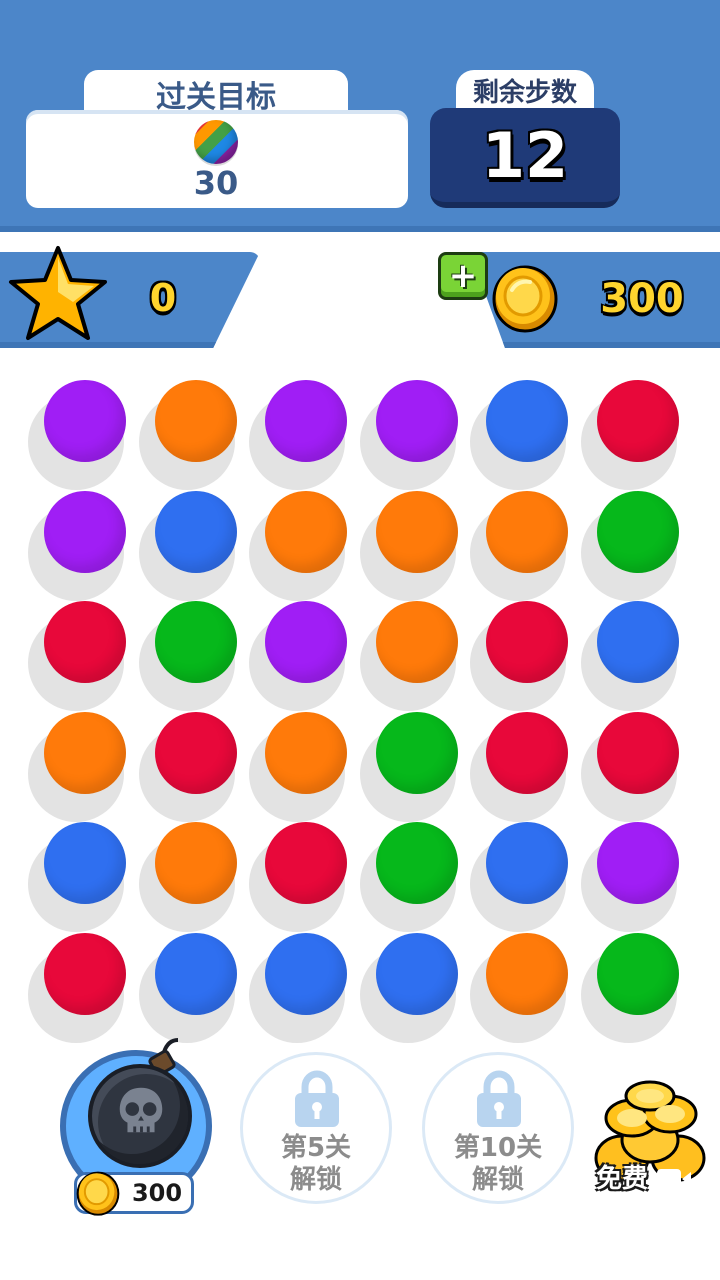 The height and width of the screenshot is (1280, 720). What do you see at coordinates (58, 293) in the screenshot?
I see `star-icon` at bounding box center [58, 293].